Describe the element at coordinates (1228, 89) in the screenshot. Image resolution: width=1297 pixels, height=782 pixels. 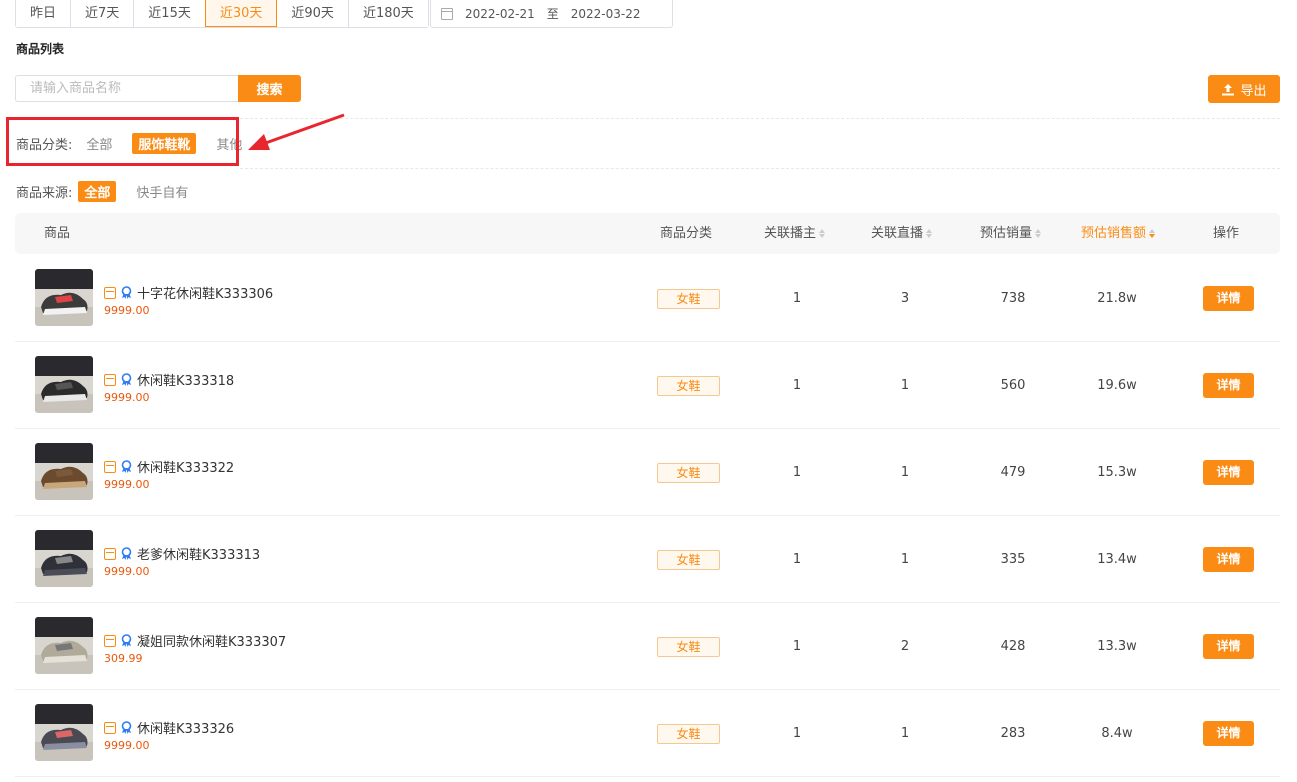
I see `upload-icon` at that location.